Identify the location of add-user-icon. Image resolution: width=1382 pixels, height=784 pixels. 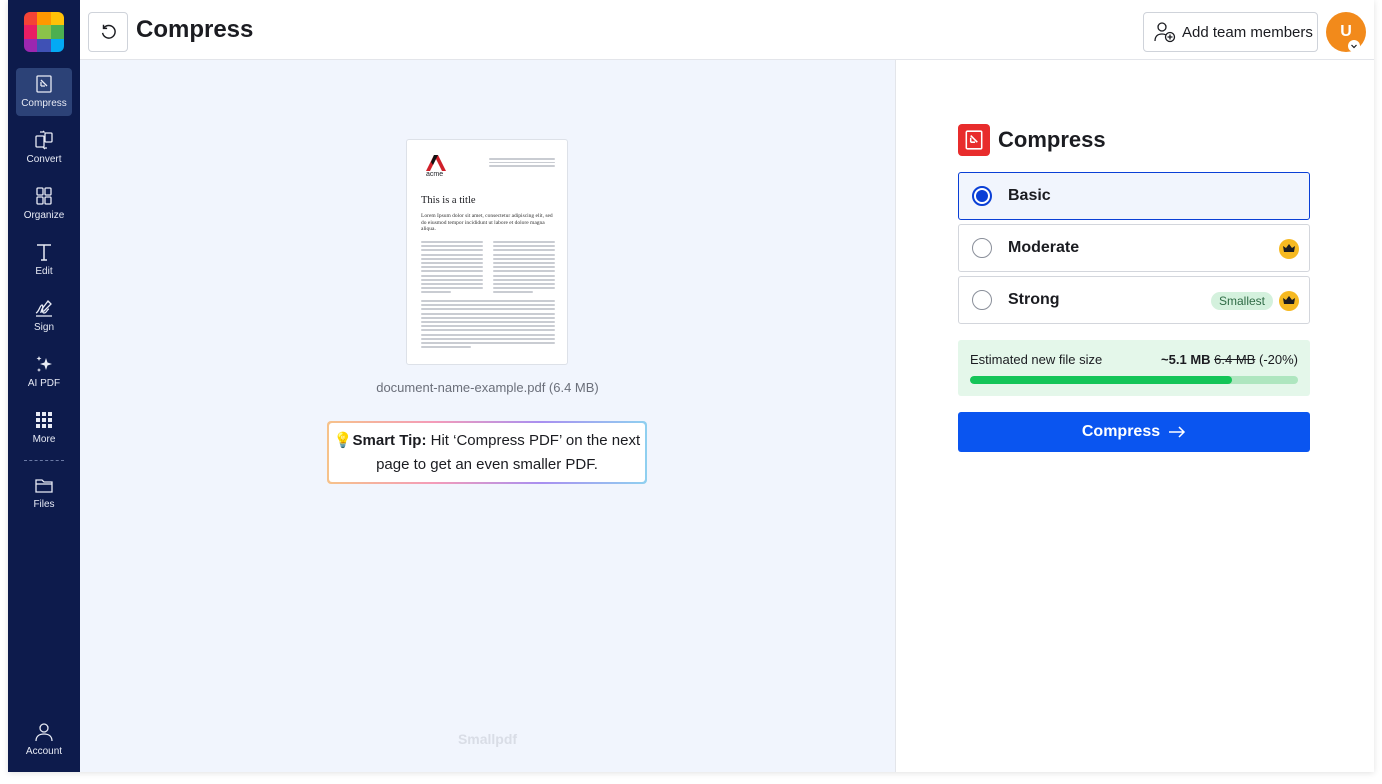
(1165, 32).